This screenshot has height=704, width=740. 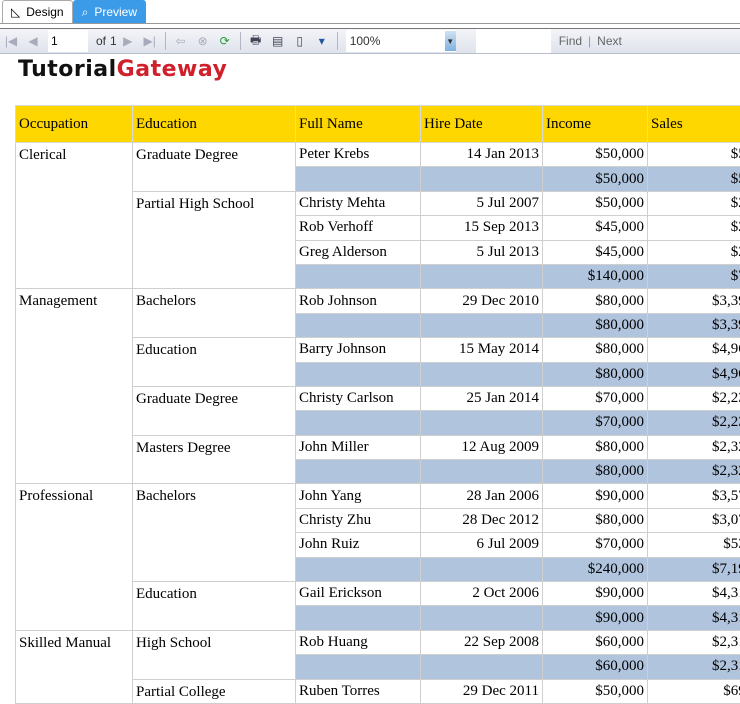 I want to click on hire-date-cell: 2 Oct 2006, so click(x=482, y=594).